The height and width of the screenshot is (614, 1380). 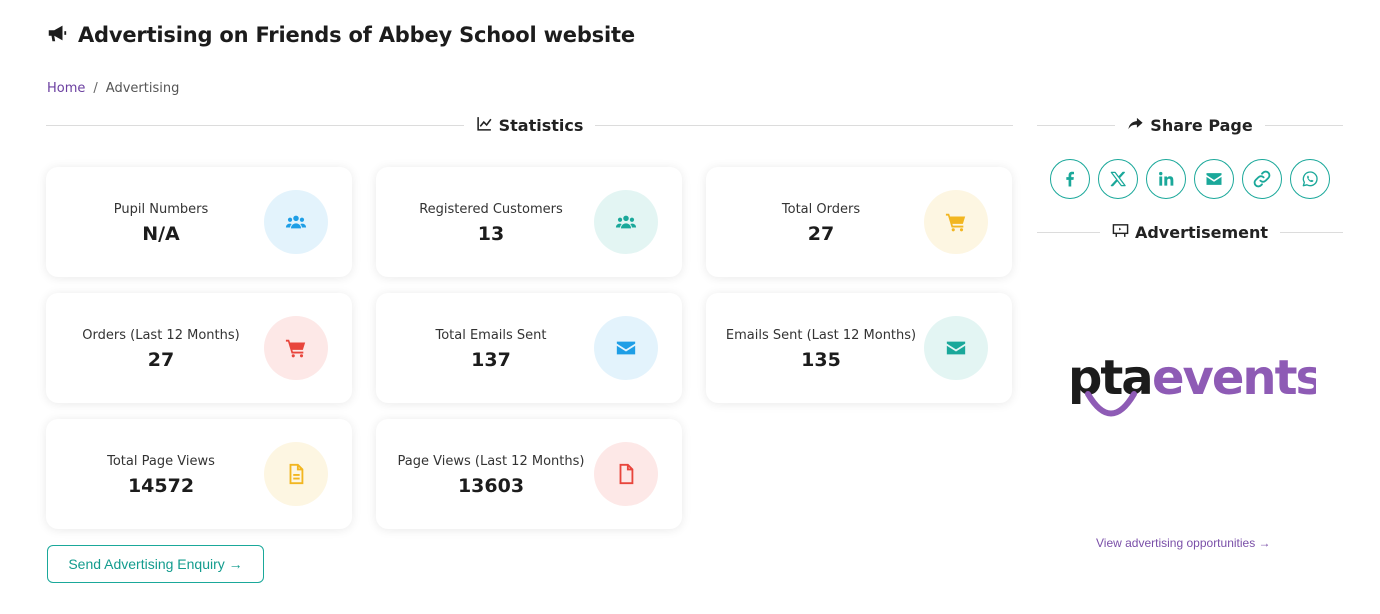 What do you see at coordinates (161, 485) in the screenshot?
I see `stat-value: 14572` at bounding box center [161, 485].